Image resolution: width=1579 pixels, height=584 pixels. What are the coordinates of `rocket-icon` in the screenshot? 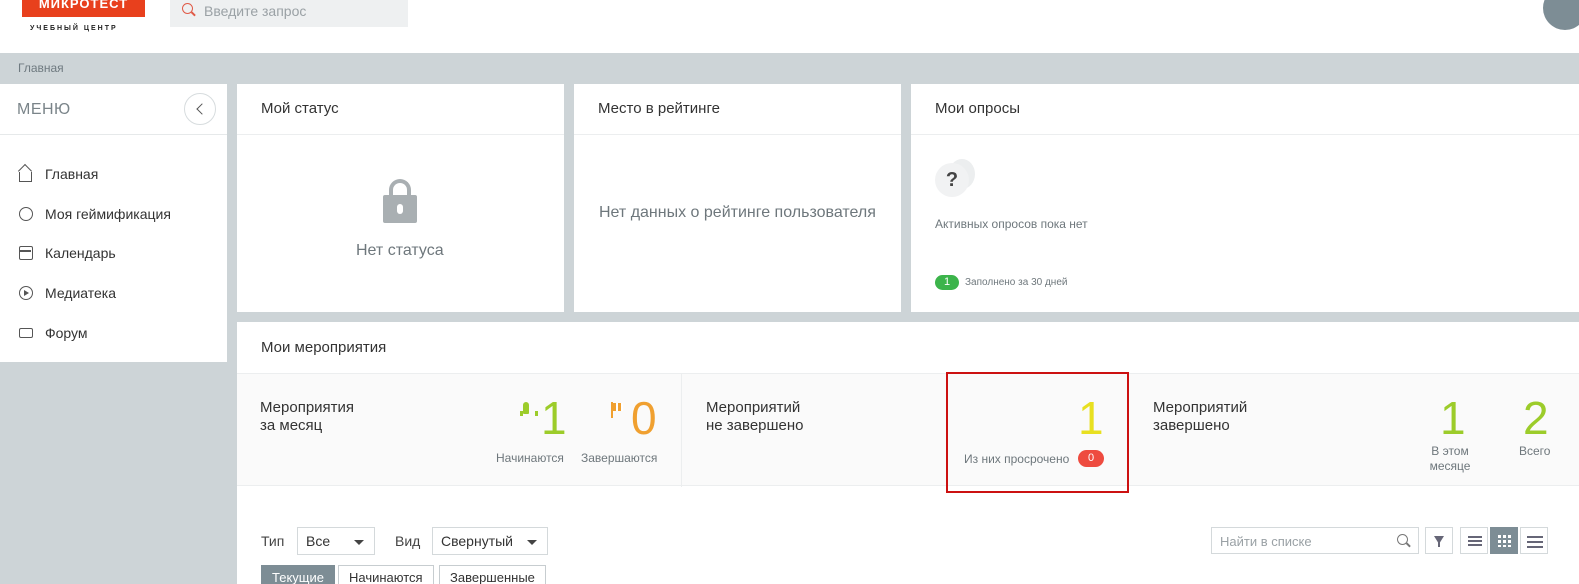 It's located at (529, 411).